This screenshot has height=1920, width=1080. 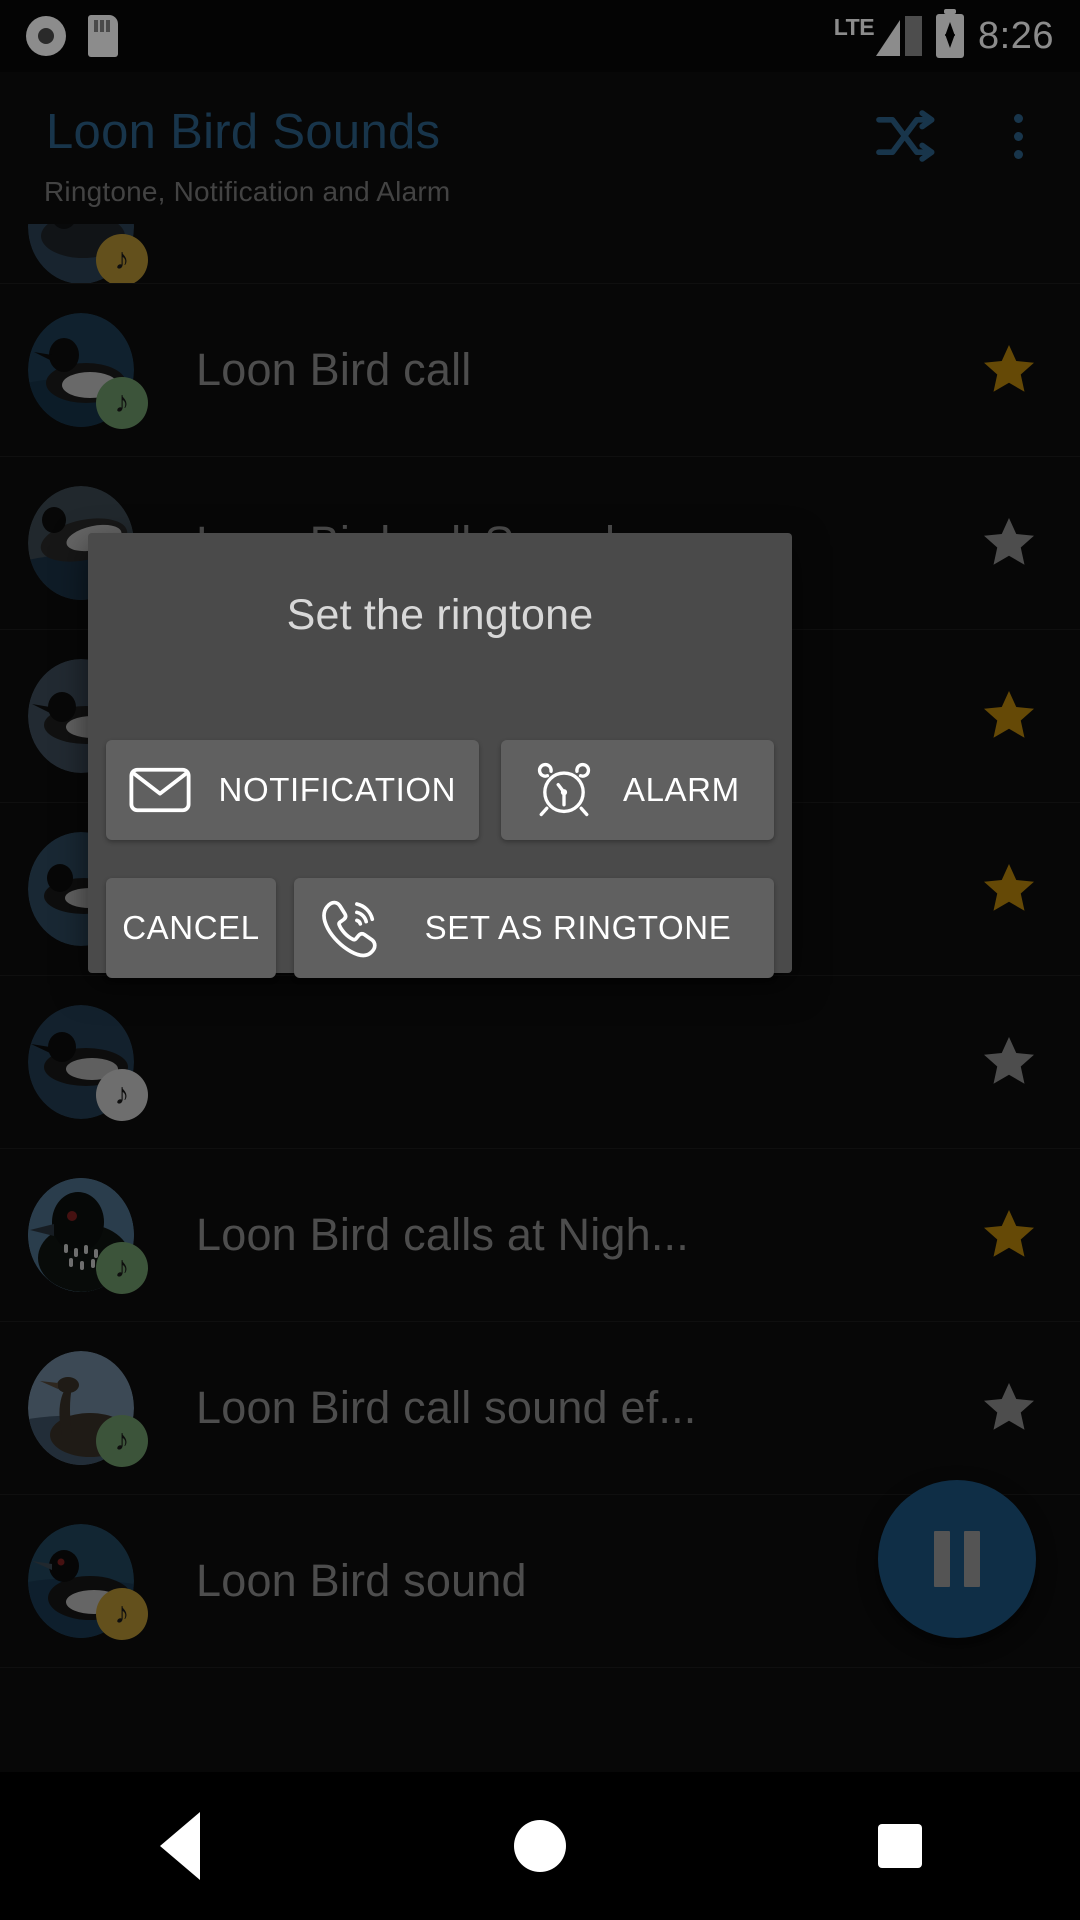 I want to click on cancel-button: CANCEL, so click(x=191, y=928).